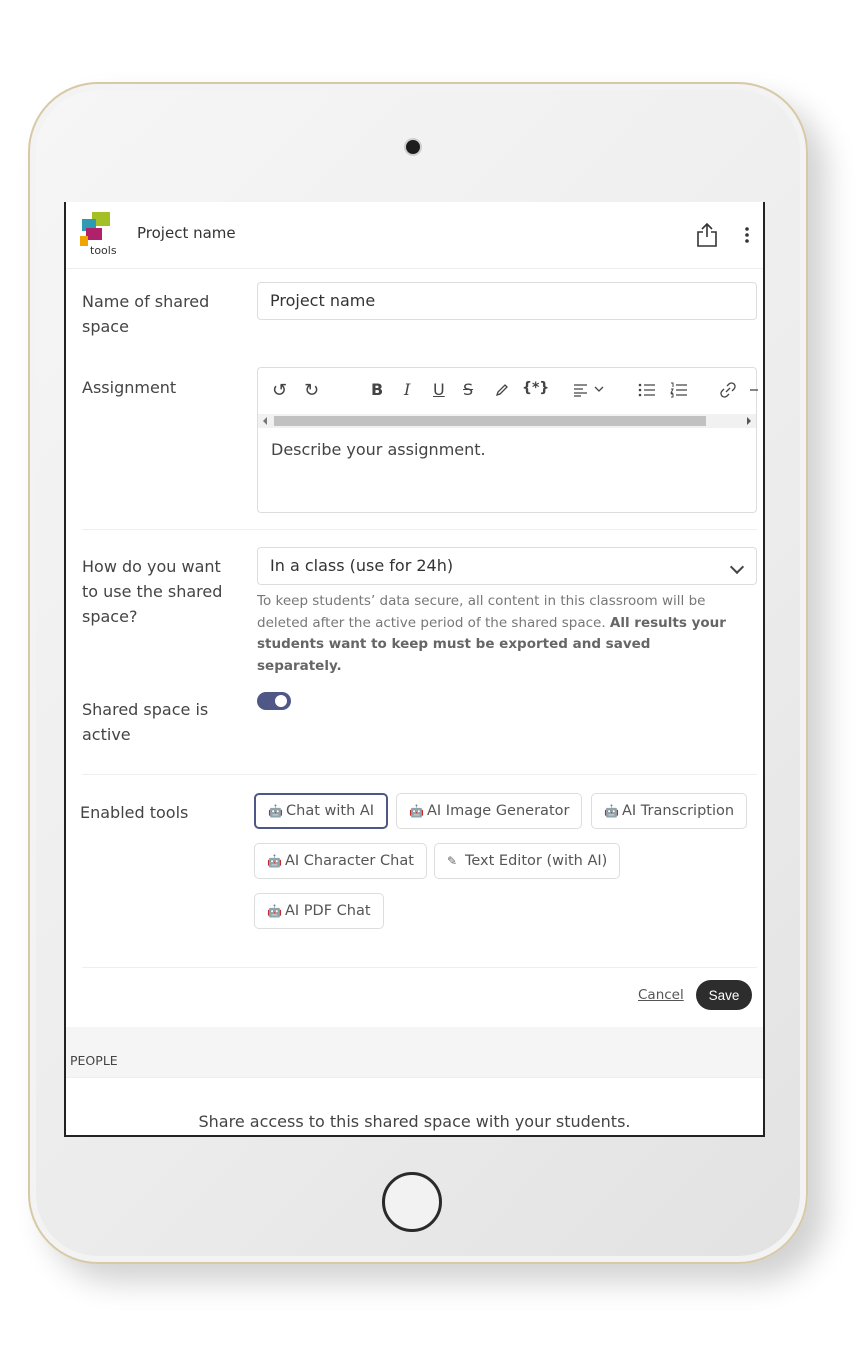 The width and height of the screenshot is (858, 1350). What do you see at coordinates (414, 235) in the screenshot?
I see `top-bar: tools Project name` at bounding box center [414, 235].